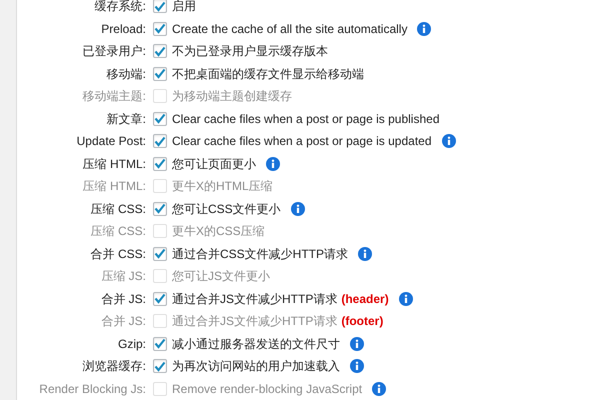  What do you see at coordinates (306, 119) in the screenshot?
I see `setting-description: Clear cache files when a post or page is published` at bounding box center [306, 119].